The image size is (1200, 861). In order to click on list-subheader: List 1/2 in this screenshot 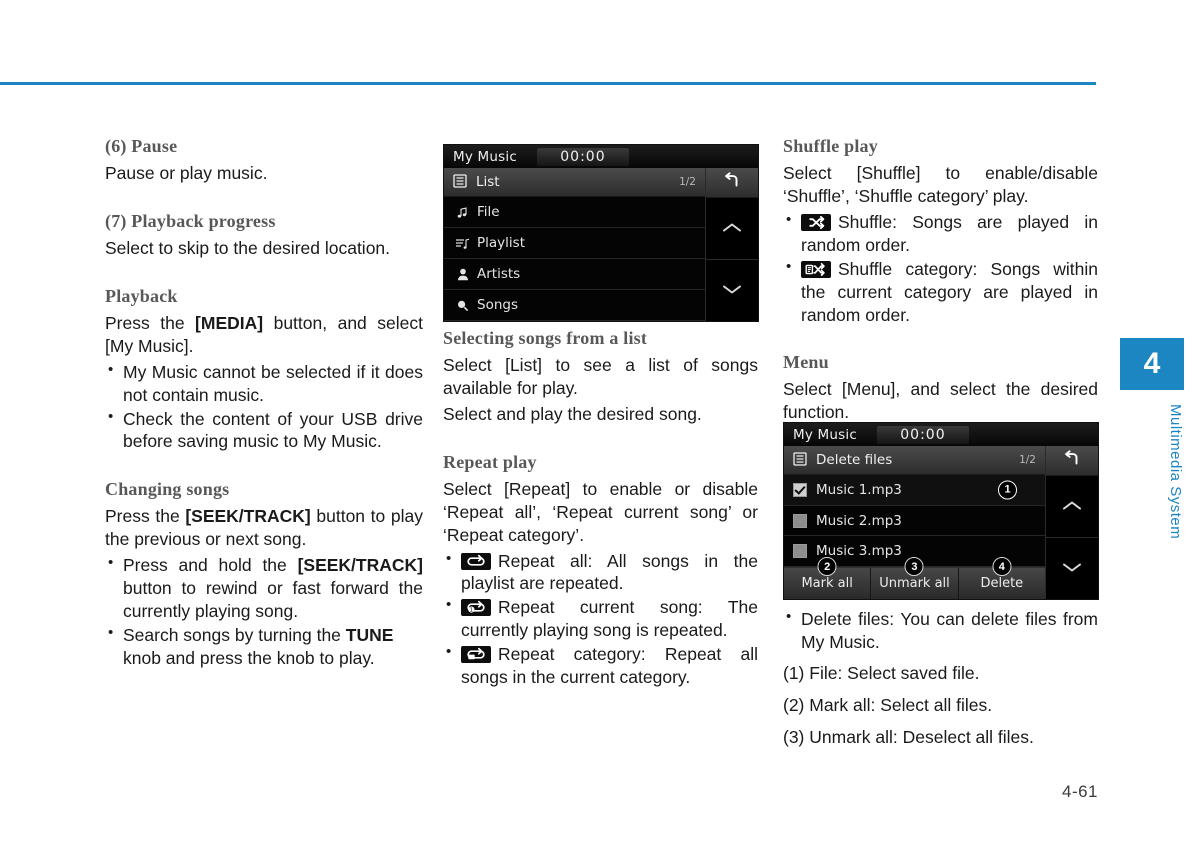, I will do `click(574, 182)`.